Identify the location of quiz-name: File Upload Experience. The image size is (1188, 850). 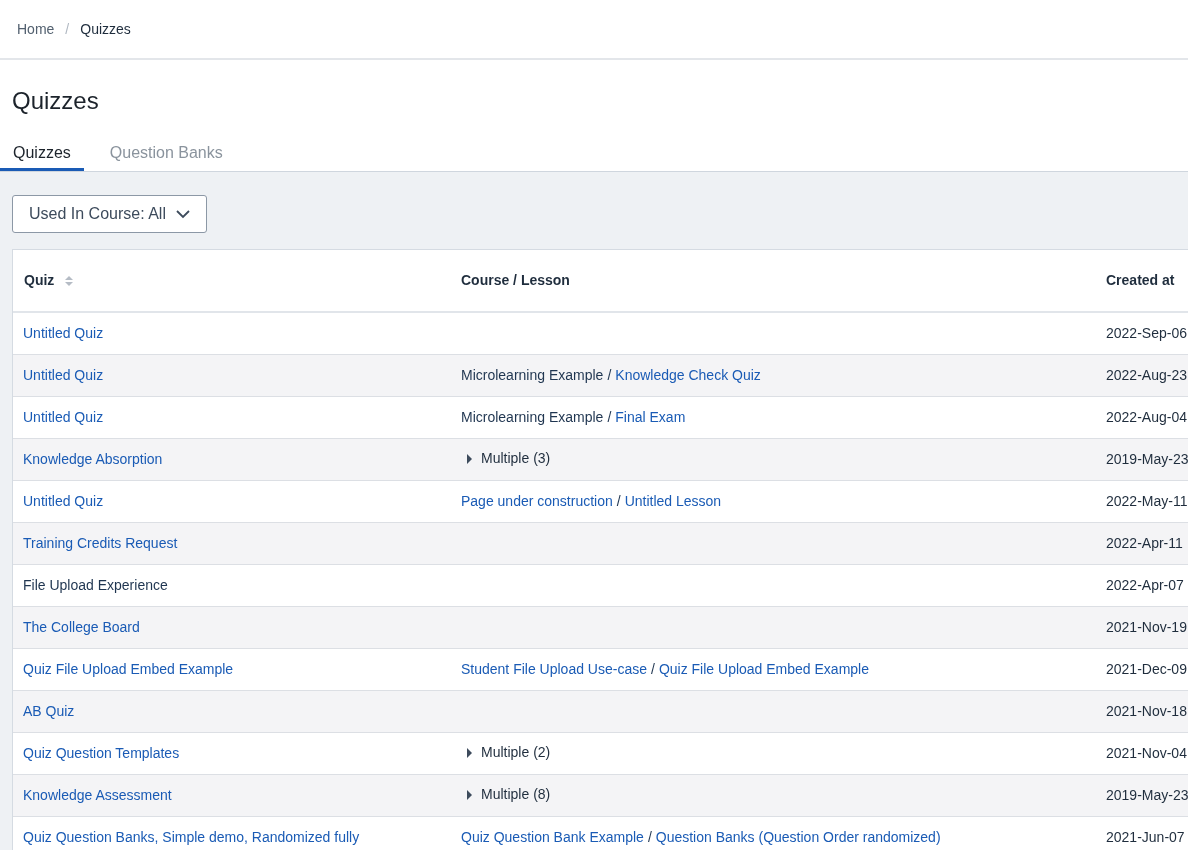
(95, 584).